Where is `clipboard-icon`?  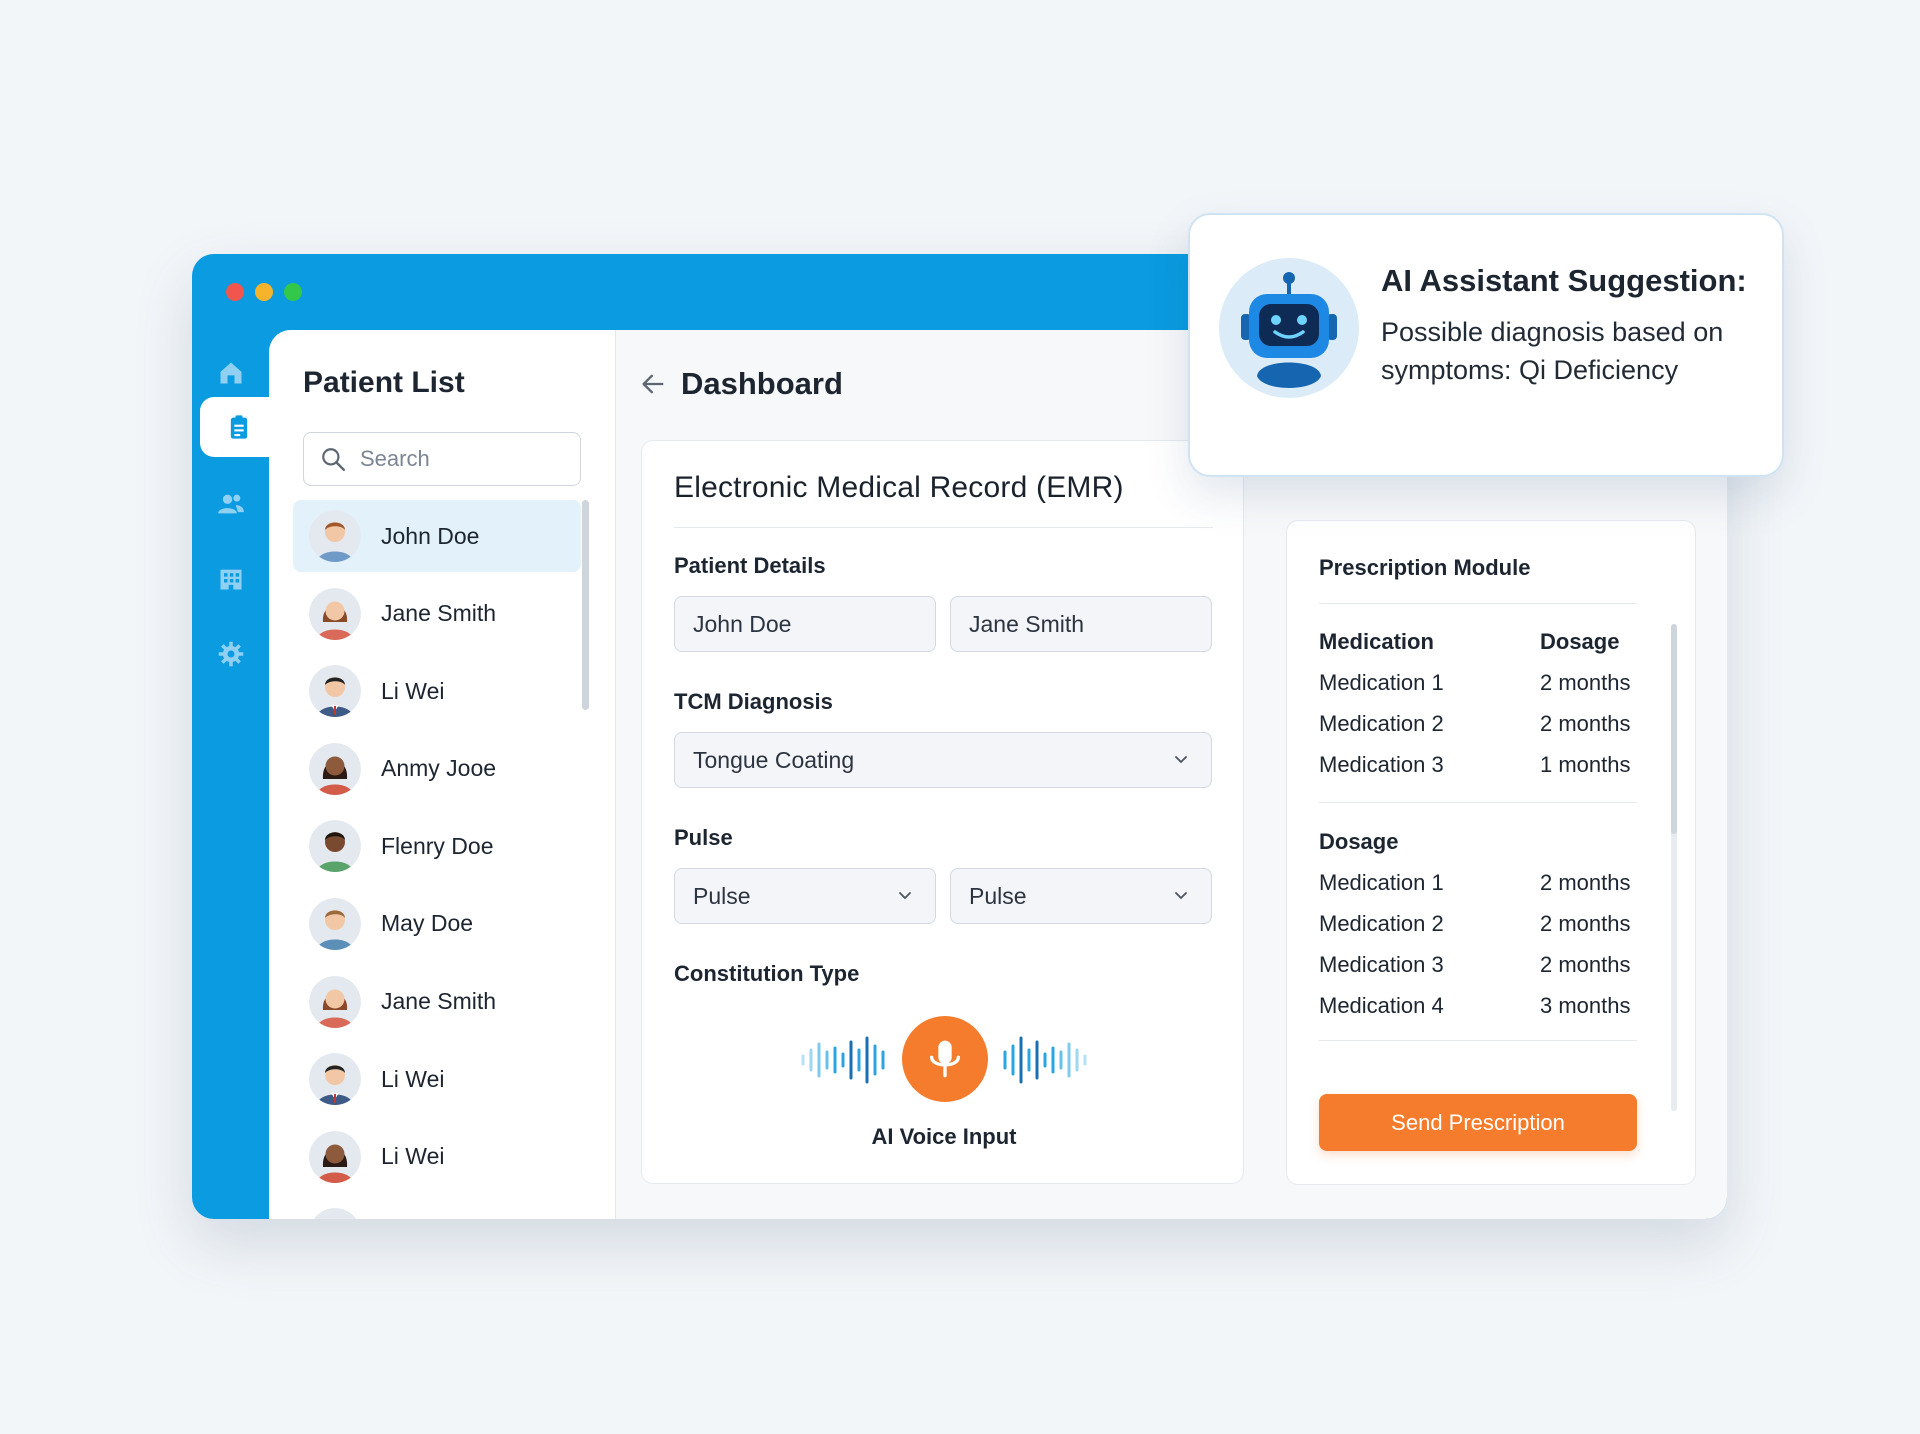 clipboard-icon is located at coordinates (238, 427).